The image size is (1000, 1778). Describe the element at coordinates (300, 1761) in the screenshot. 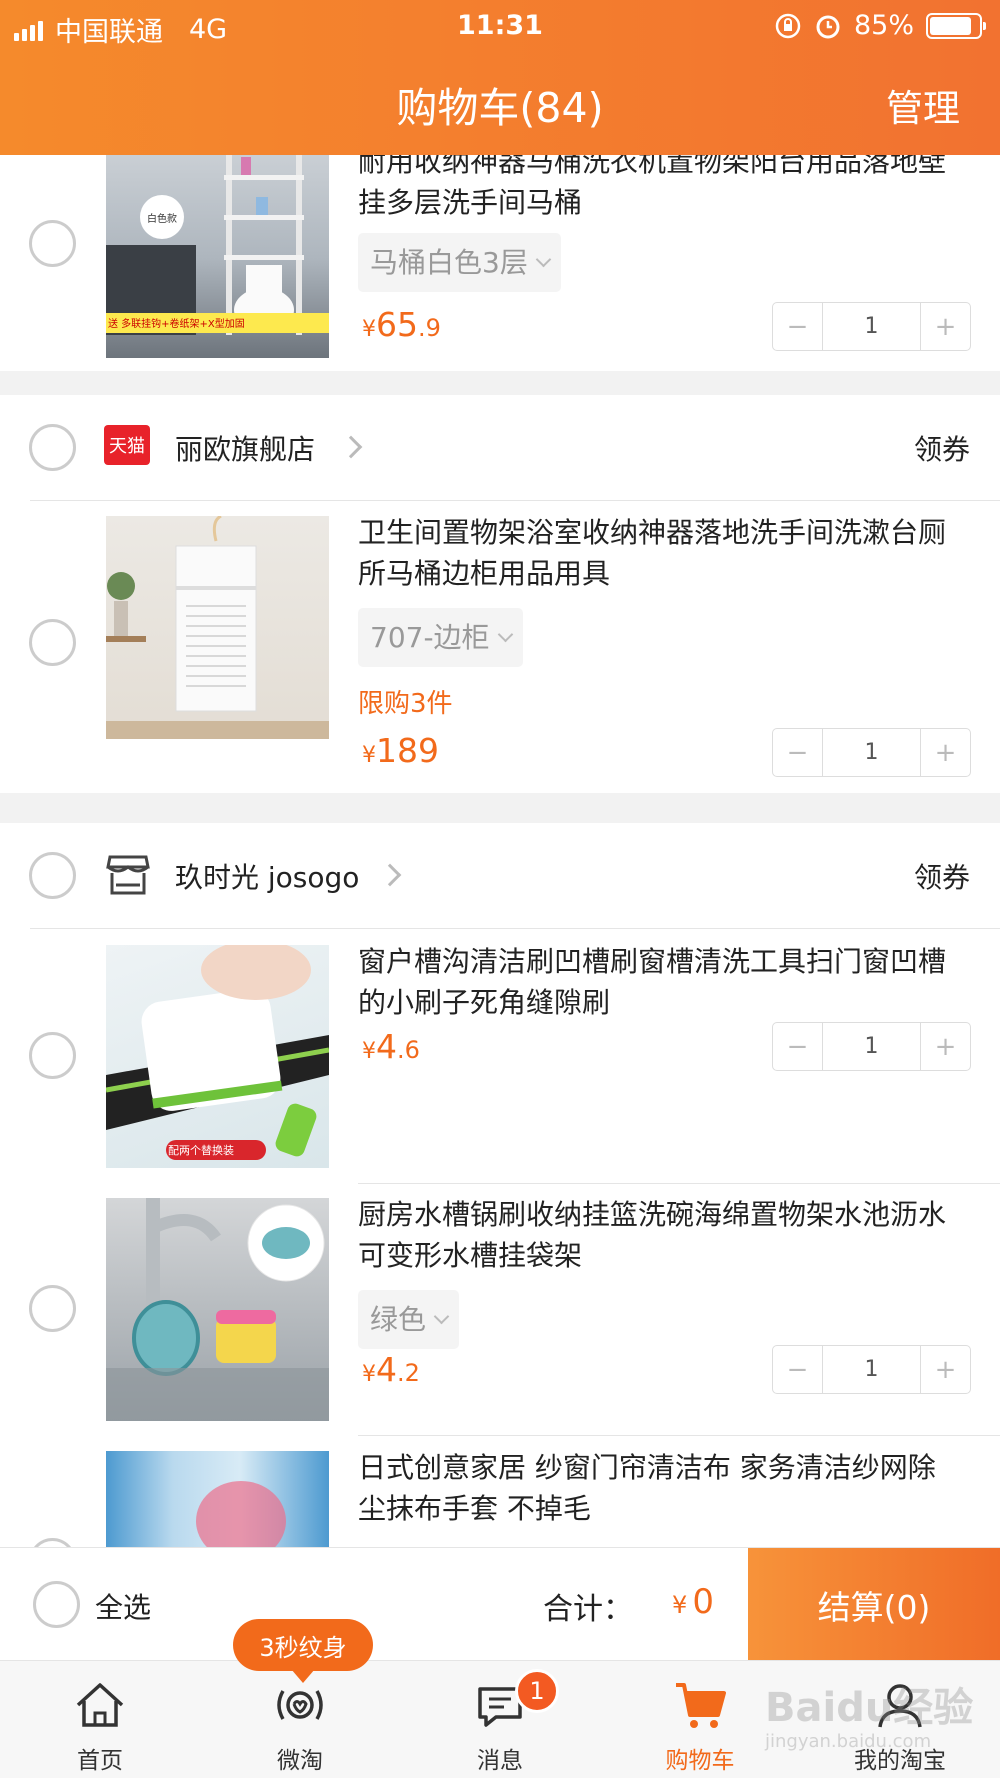

I see `tab-label: 微淘` at that location.